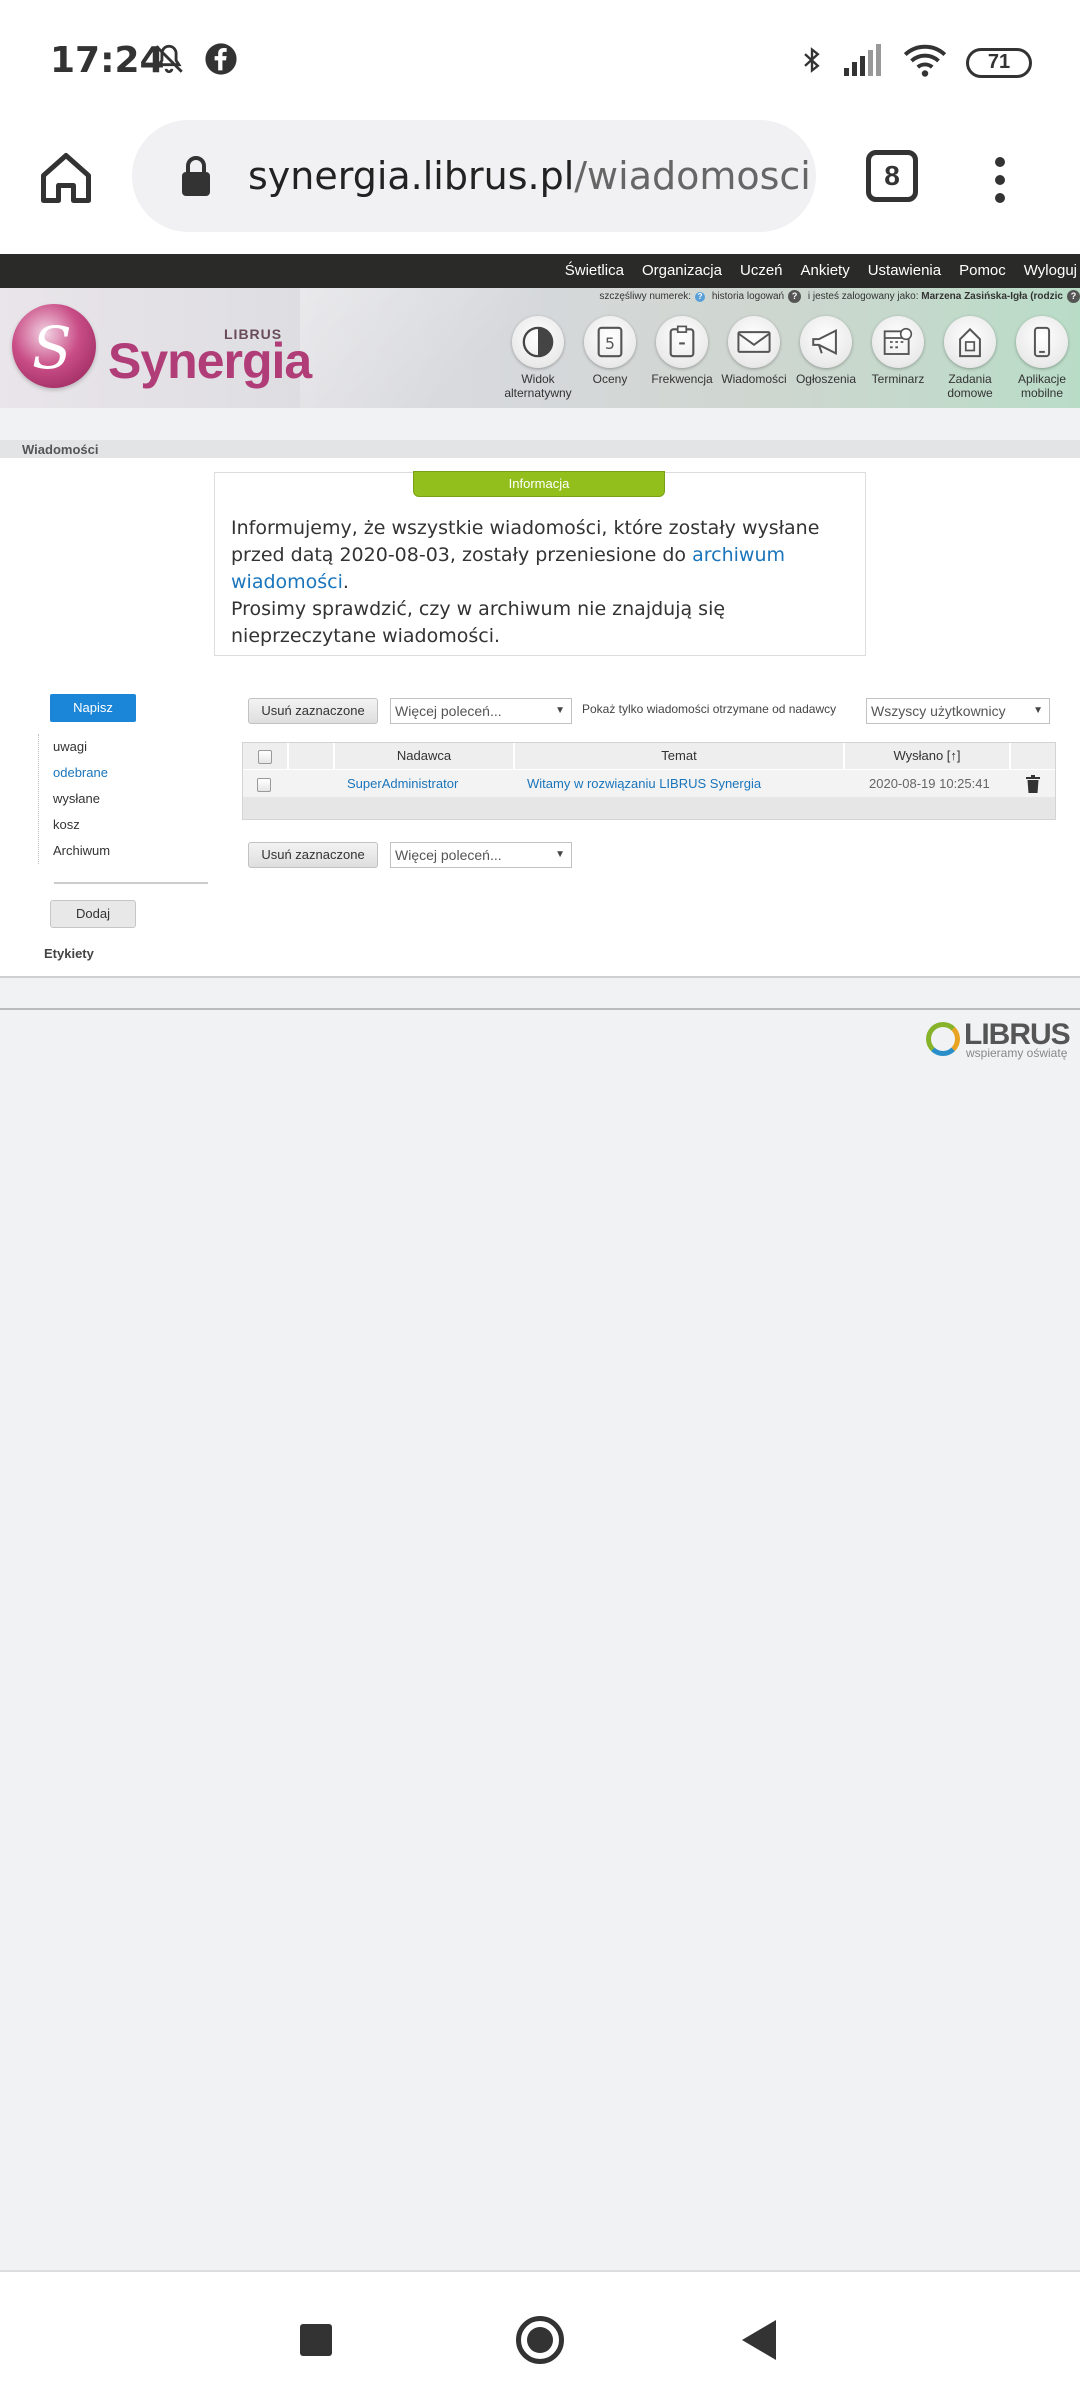 The height and width of the screenshot is (2400, 1080). What do you see at coordinates (925, 62) in the screenshot?
I see `wifi-icon` at bounding box center [925, 62].